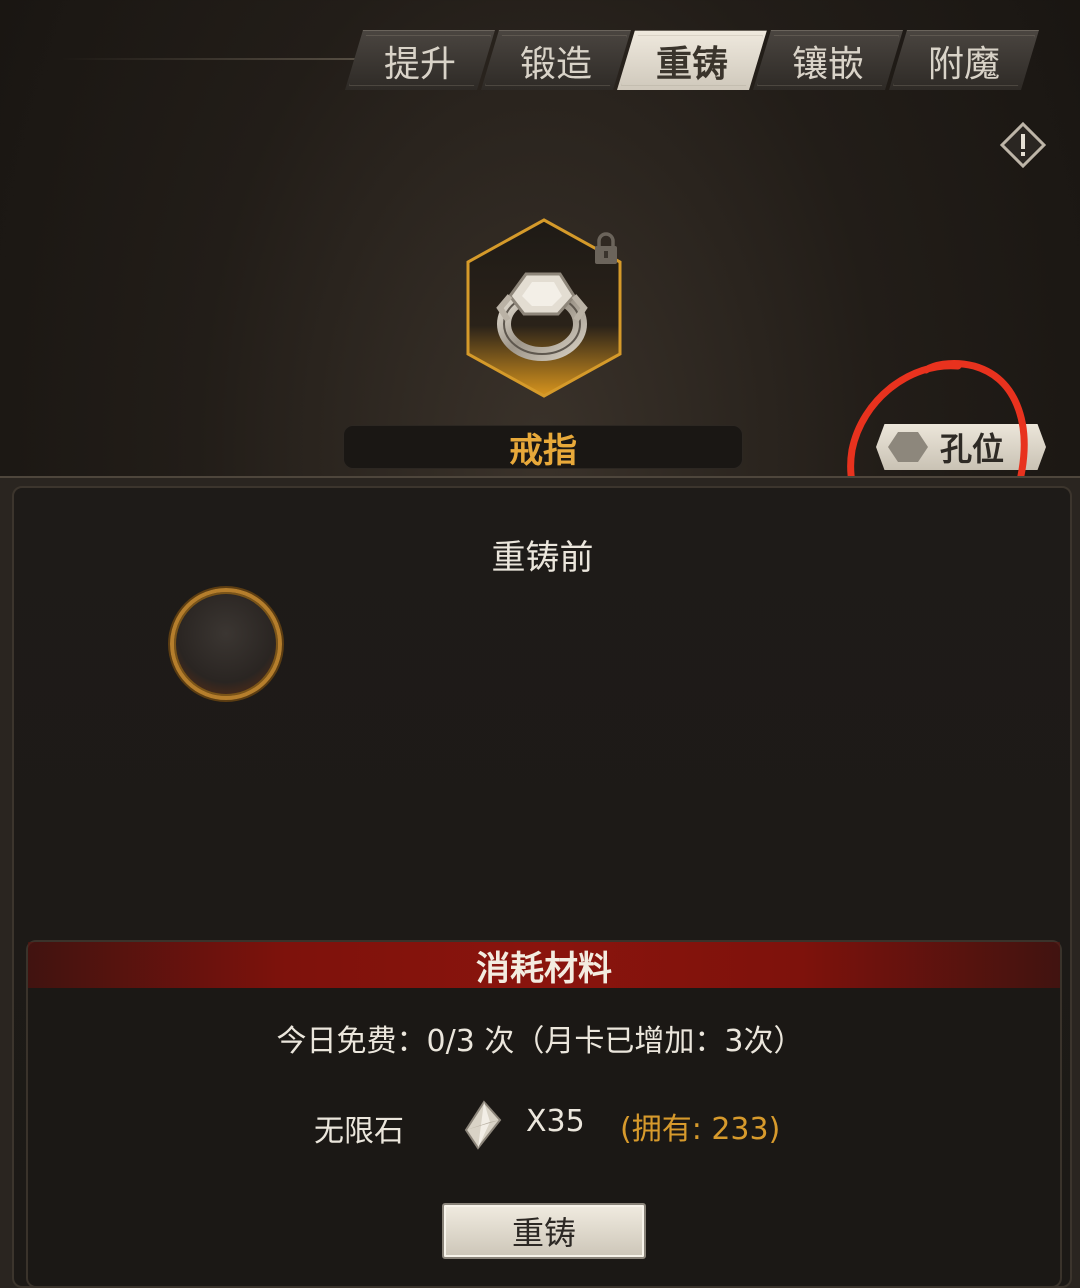 The width and height of the screenshot is (1080, 1288). Describe the element at coordinates (555, 1121) in the screenshot. I see `stone-quantity: X35` at that location.